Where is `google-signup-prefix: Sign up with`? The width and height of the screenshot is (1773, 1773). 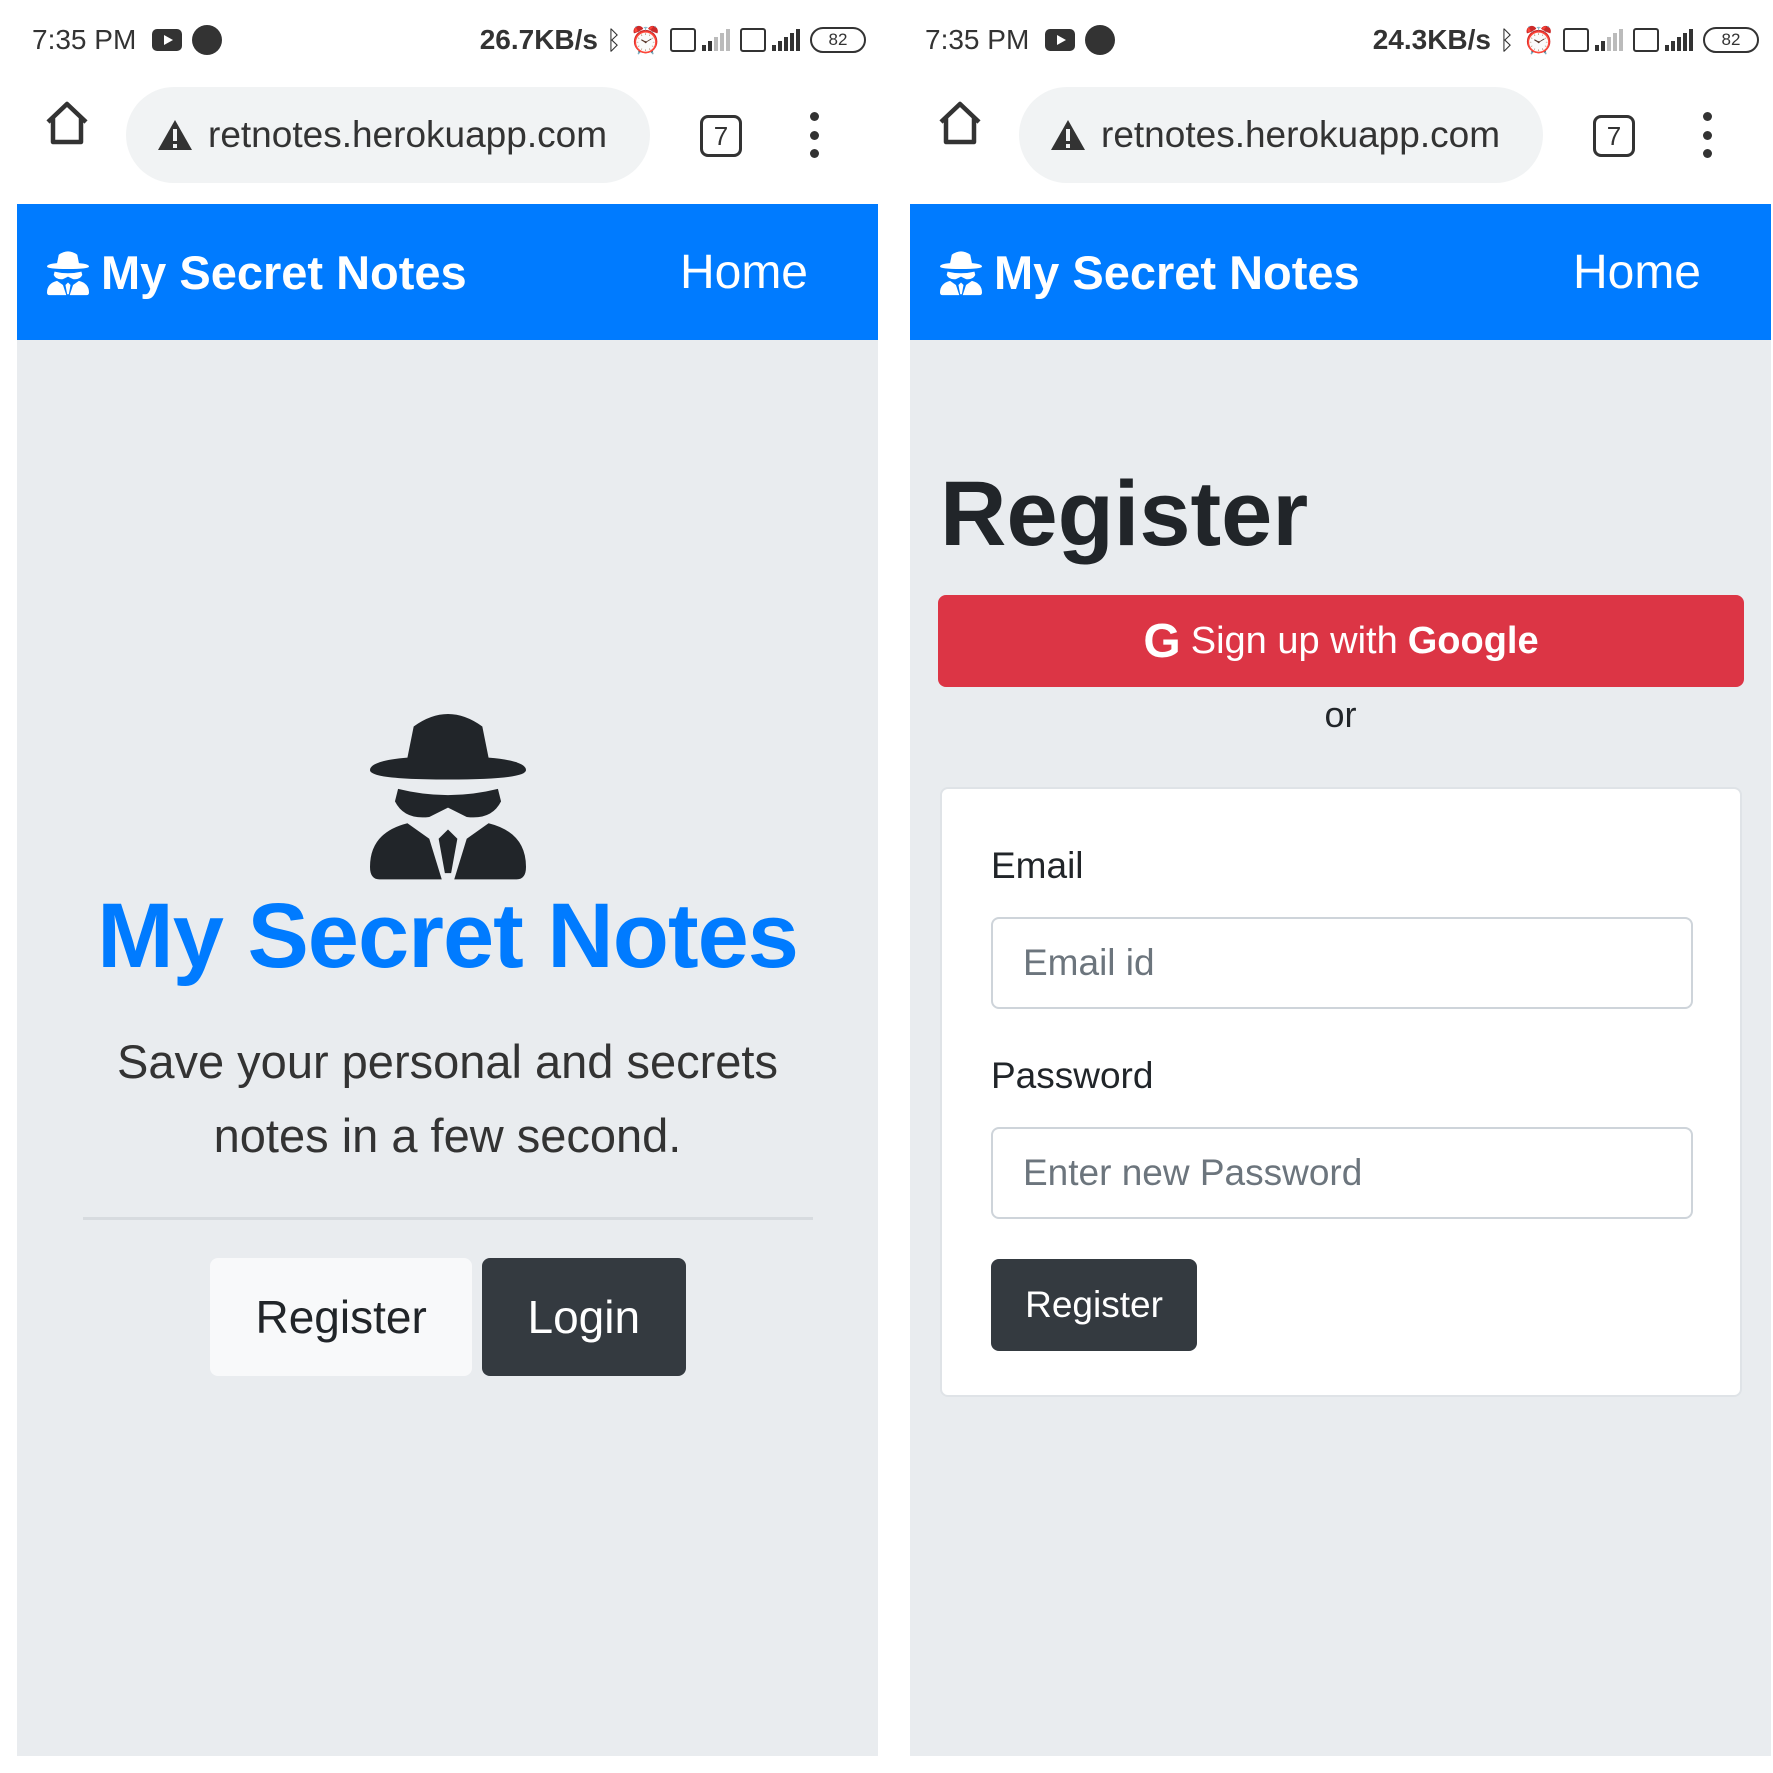 google-signup-prefix: Sign up with is located at coordinates (1294, 640).